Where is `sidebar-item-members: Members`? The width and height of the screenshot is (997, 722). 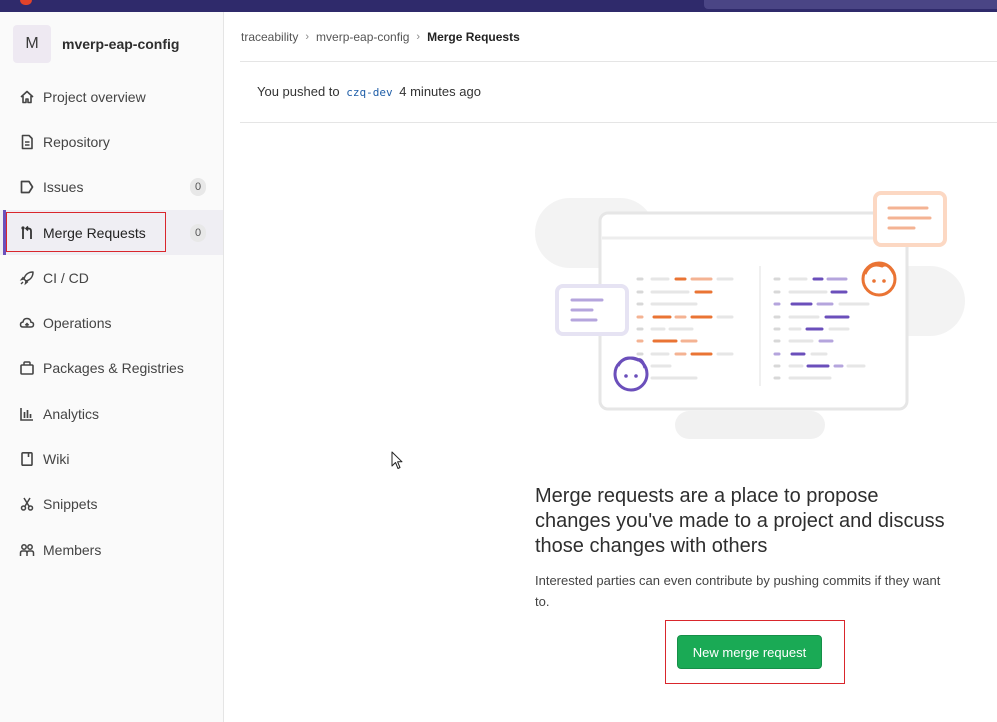
sidebar-item-members: Members is located at coordinates (111, 549).